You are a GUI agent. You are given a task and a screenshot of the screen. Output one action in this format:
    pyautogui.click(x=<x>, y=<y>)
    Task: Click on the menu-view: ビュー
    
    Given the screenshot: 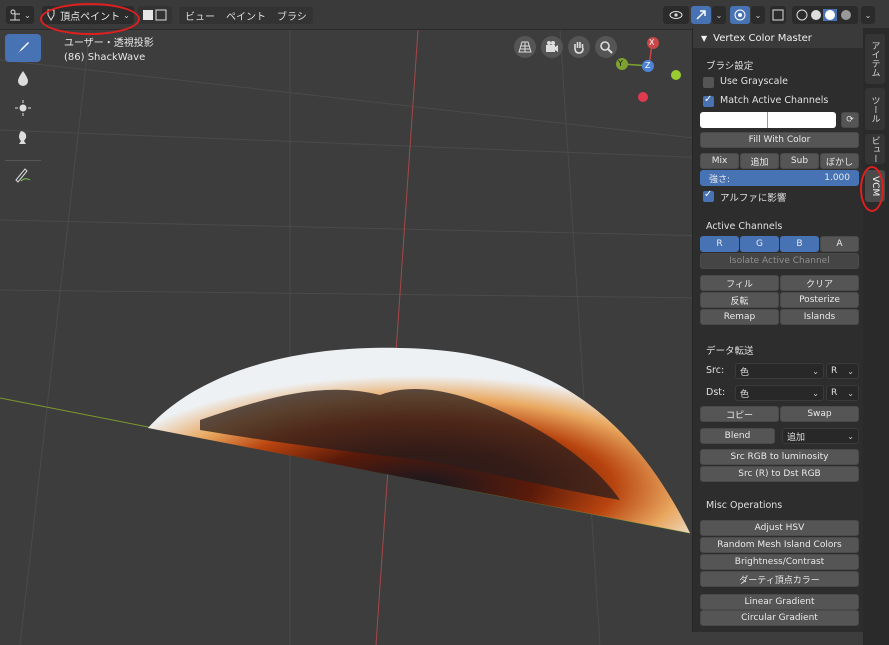 What is the action you would take?
    pyautogui.click(x=200, y=15)
    